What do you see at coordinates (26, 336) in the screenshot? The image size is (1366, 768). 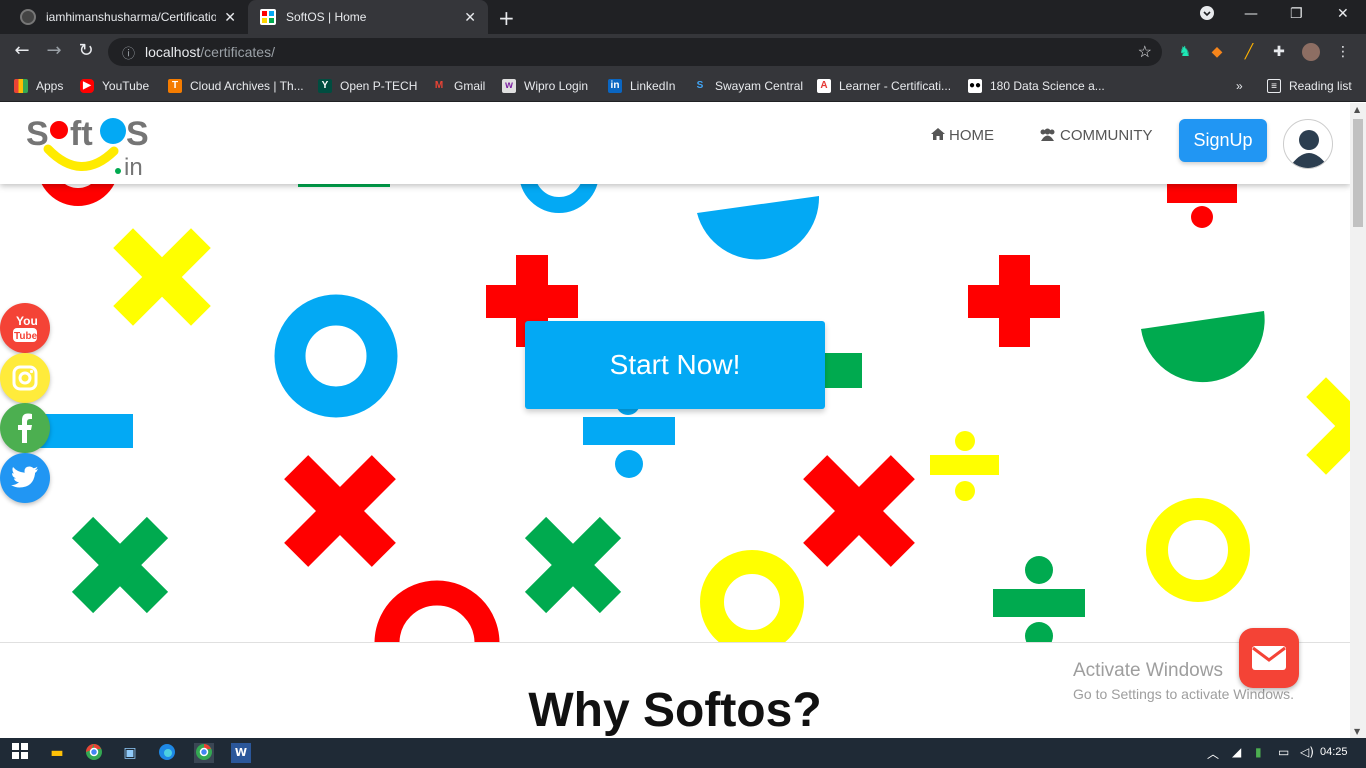 I see `svg-text: Tube` at bounding box center [26, 336].